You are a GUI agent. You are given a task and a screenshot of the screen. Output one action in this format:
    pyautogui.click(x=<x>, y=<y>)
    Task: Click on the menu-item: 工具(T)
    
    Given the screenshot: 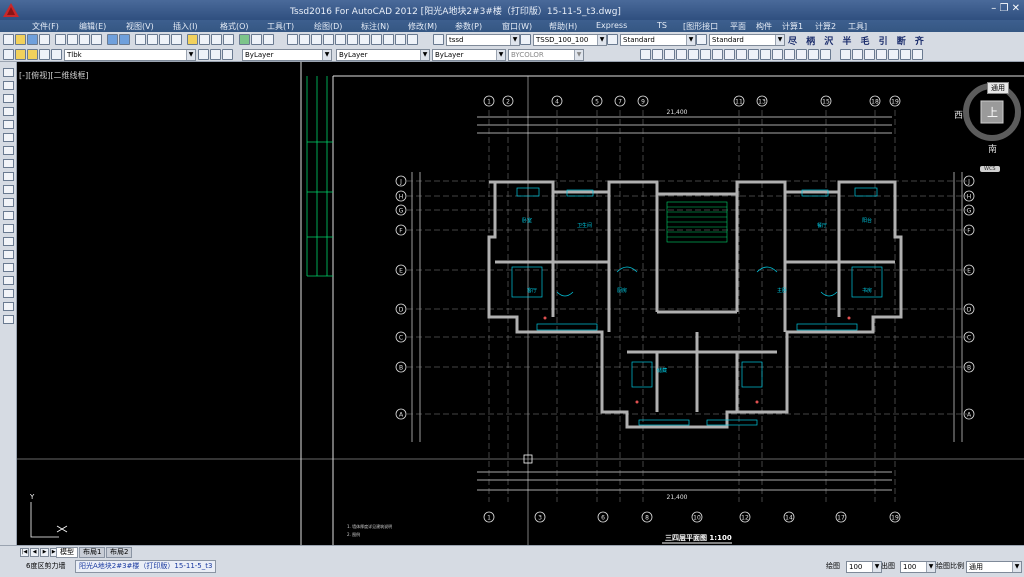 What is the action you would take?
    pyautogui.click(x=280, y=26)
    